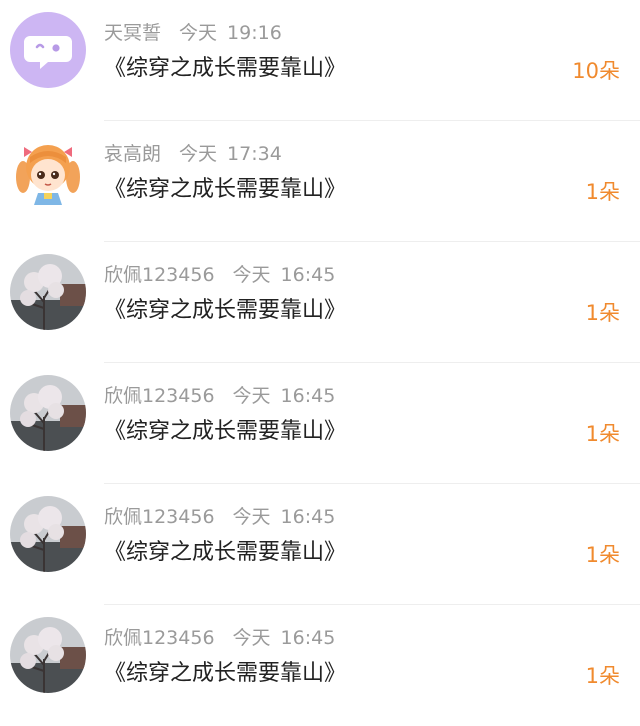  I want to click on record-meta: 哀高朗 今天 17:34, so click(193, 154).